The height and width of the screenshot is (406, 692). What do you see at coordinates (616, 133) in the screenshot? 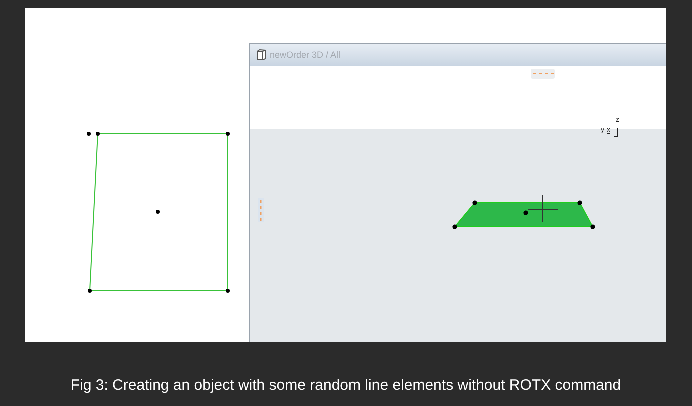
I see `axis-icon` at bounding box center [616, 133].